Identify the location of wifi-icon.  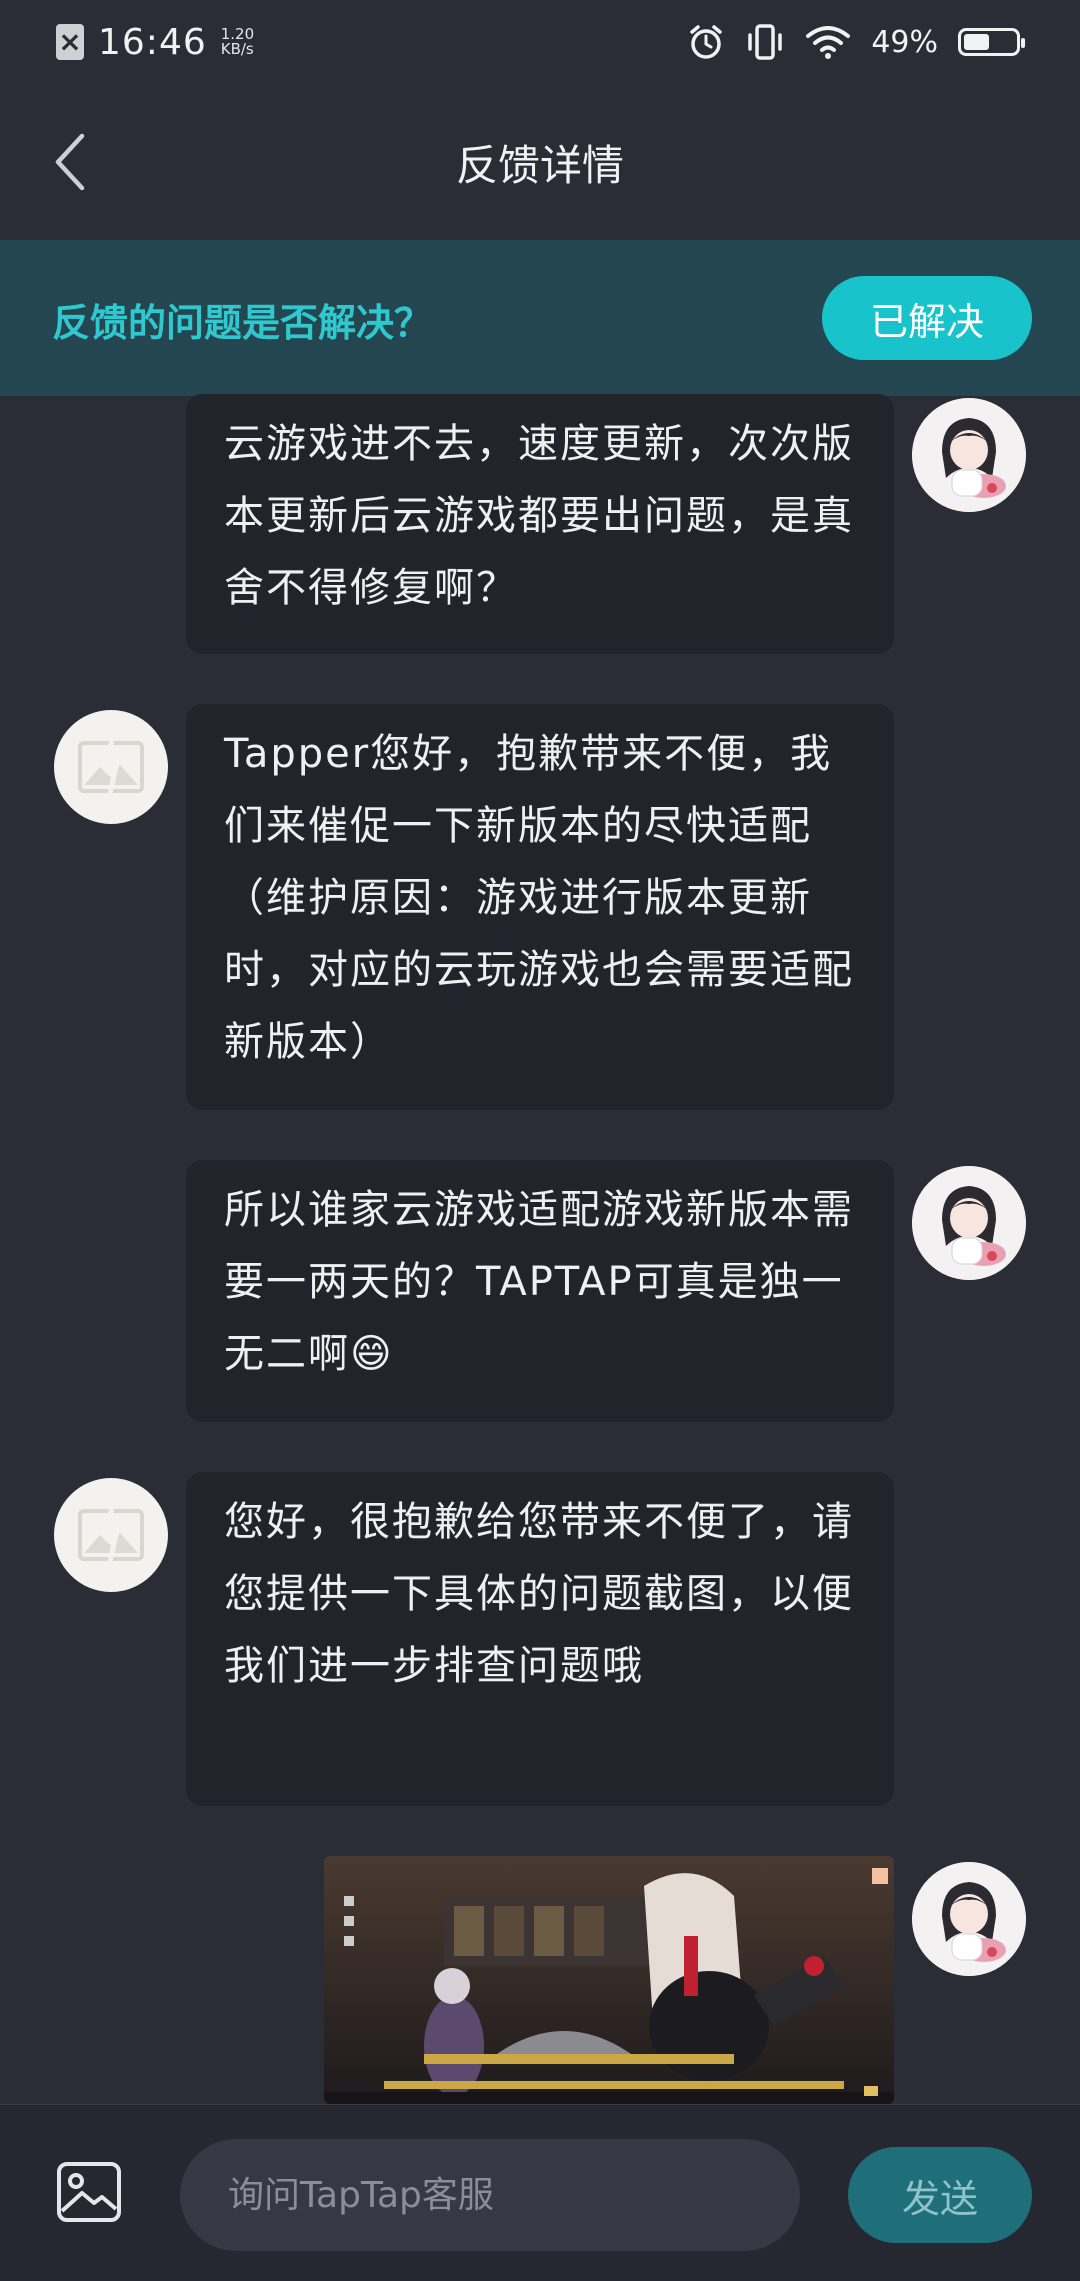
(828, 42).